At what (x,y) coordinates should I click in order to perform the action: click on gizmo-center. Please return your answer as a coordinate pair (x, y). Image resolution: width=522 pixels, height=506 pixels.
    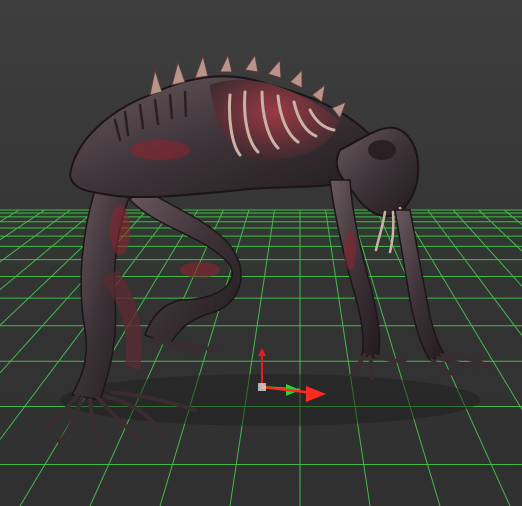
    Looking at the image, I should click on (262, 387).